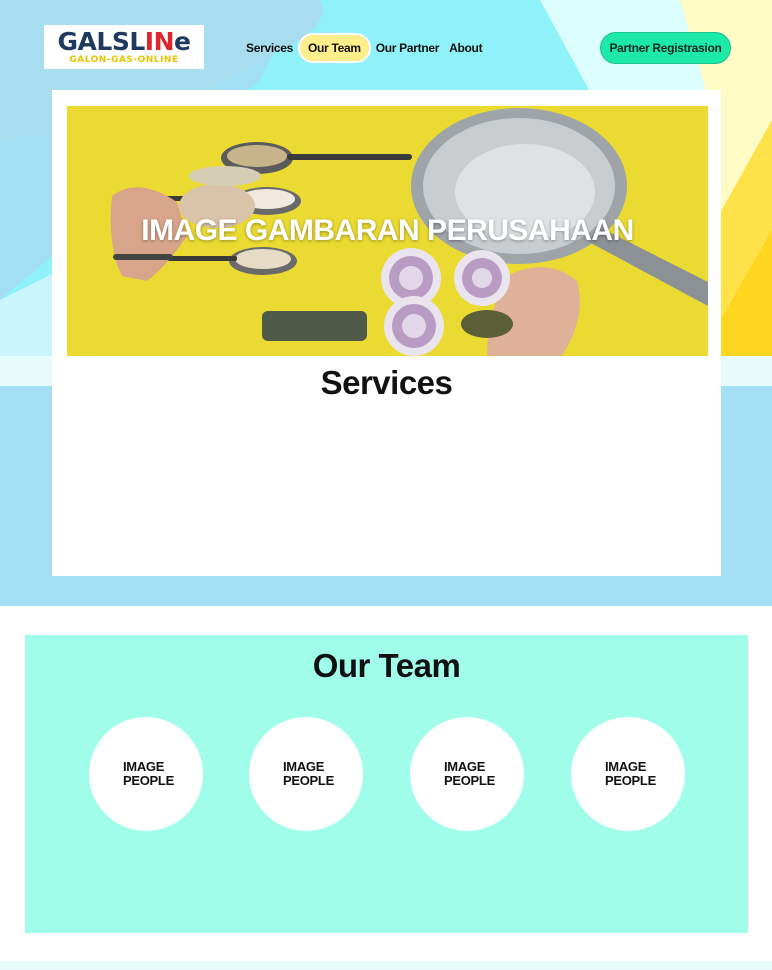 This screenshot has width=772, height=970. What do you see at coordinates (124, 60) in the screenshot?
I see `logo-tagline: GALON-GAS-ONLINE` at bounding box center [124, 60].